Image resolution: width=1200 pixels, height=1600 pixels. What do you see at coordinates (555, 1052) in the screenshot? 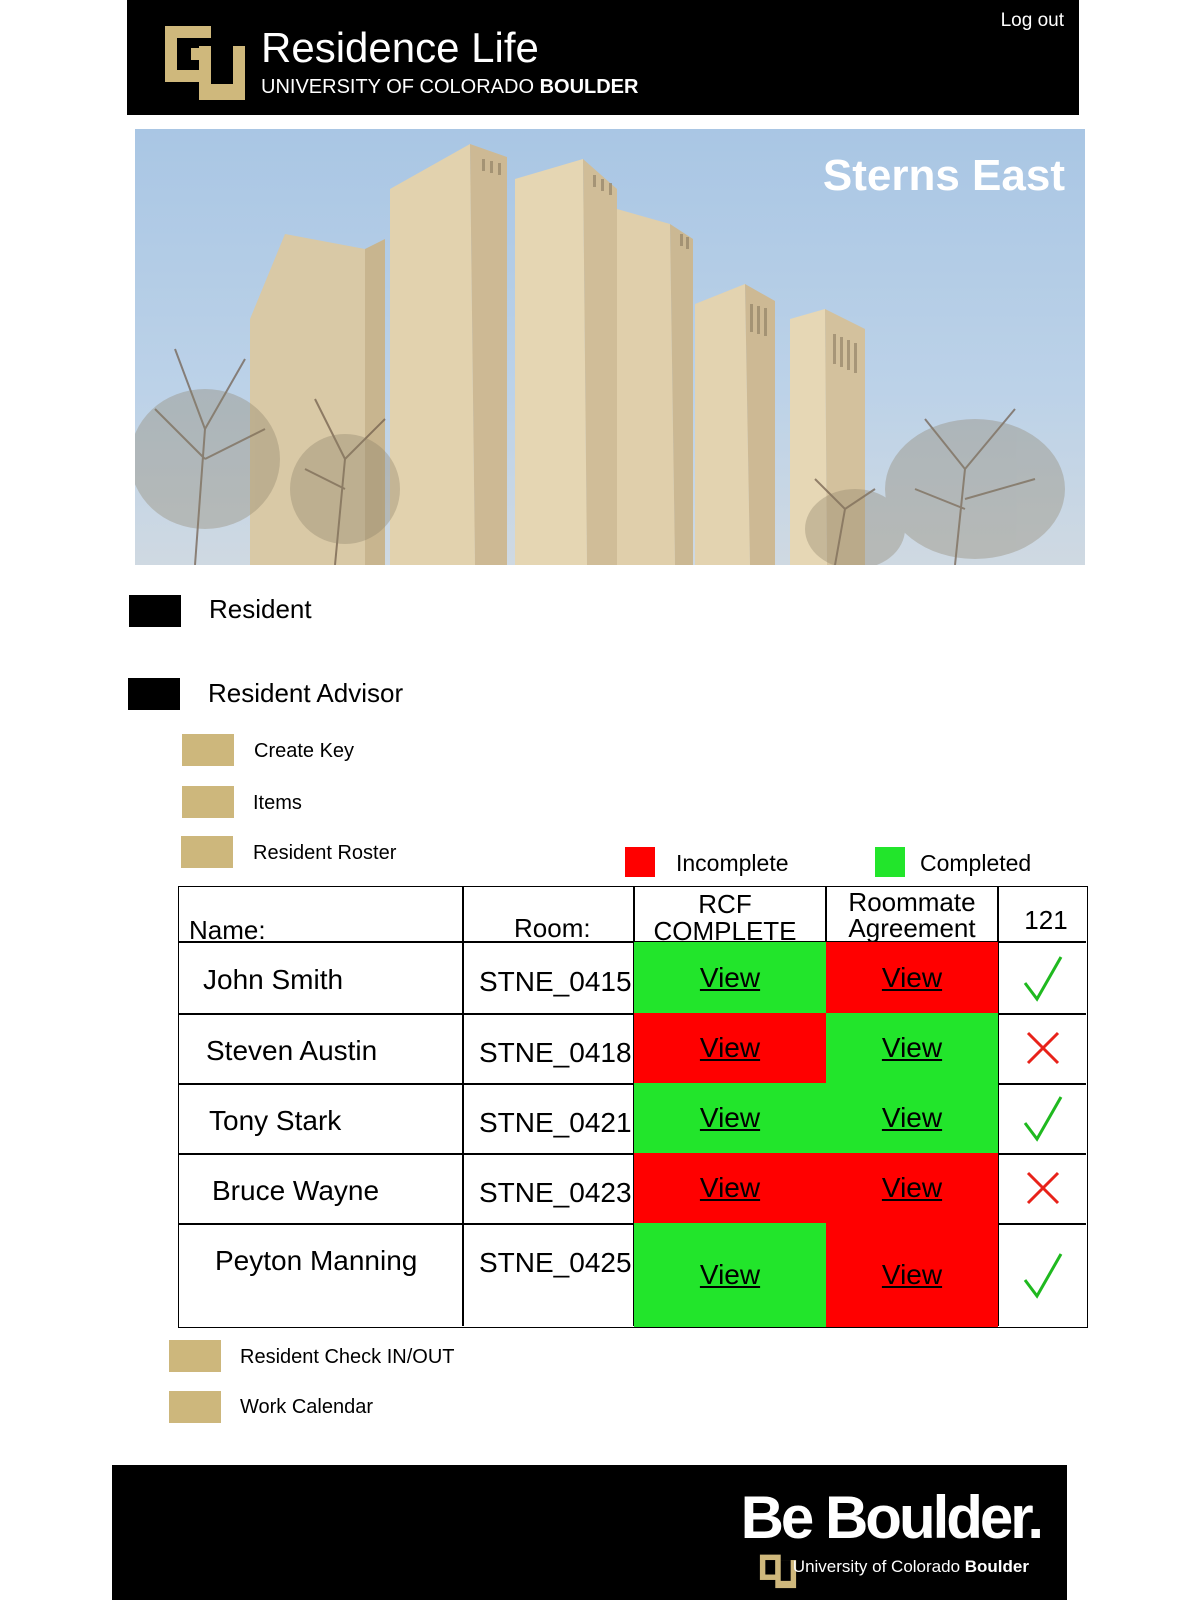
I see `room-number: STNE_0418` at bounding box center [555, 1052].